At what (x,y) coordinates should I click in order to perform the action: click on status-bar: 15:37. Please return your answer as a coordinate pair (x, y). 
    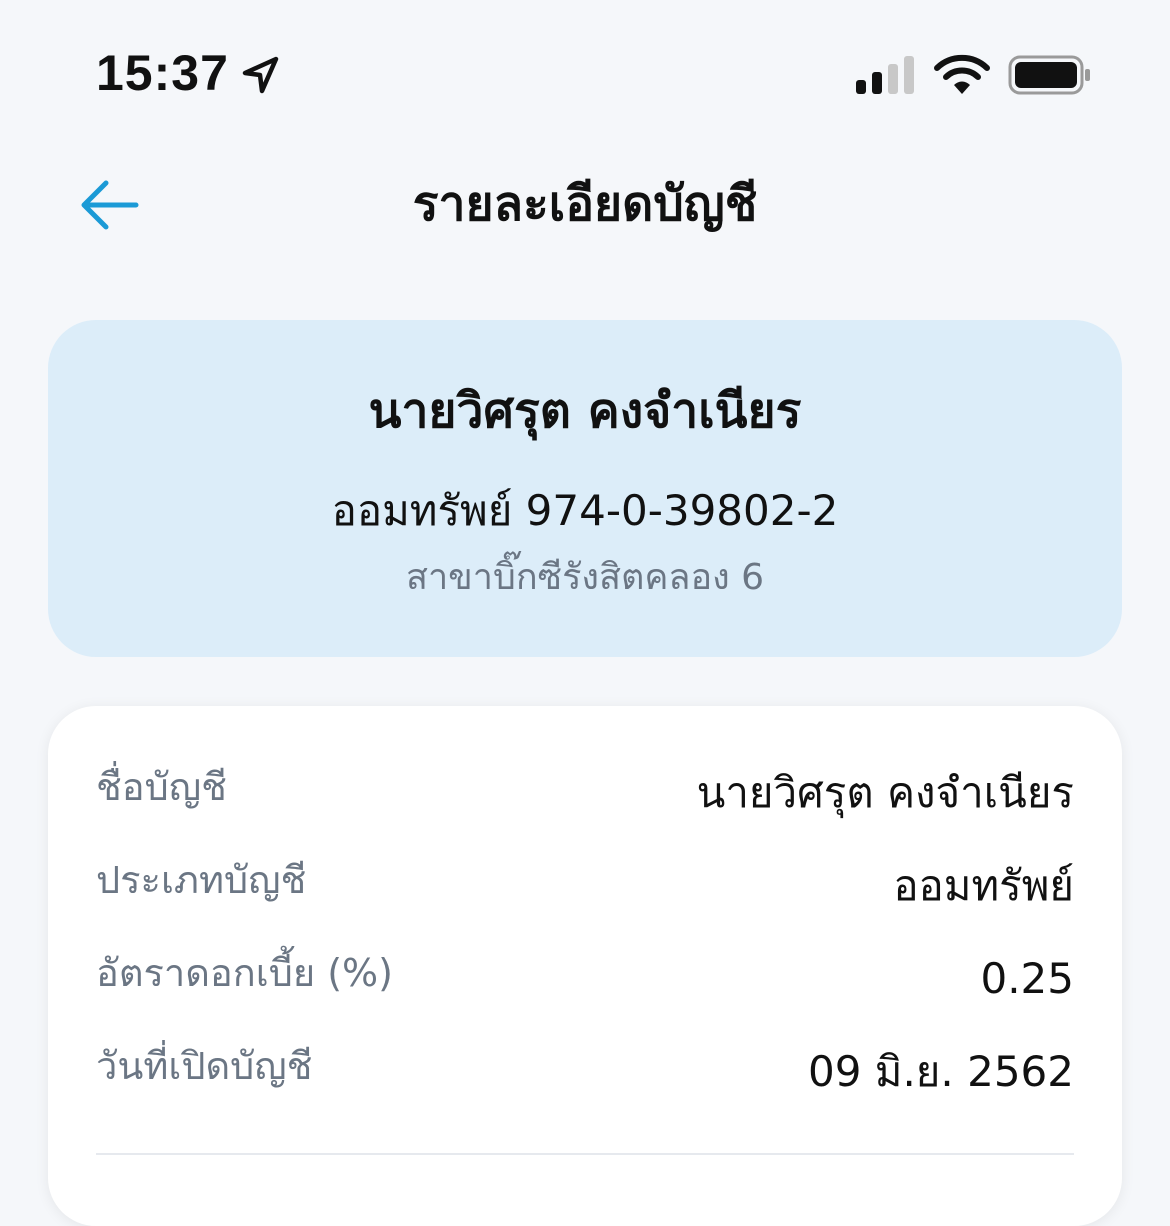
    Looking at the image, I should click on (585, 75).